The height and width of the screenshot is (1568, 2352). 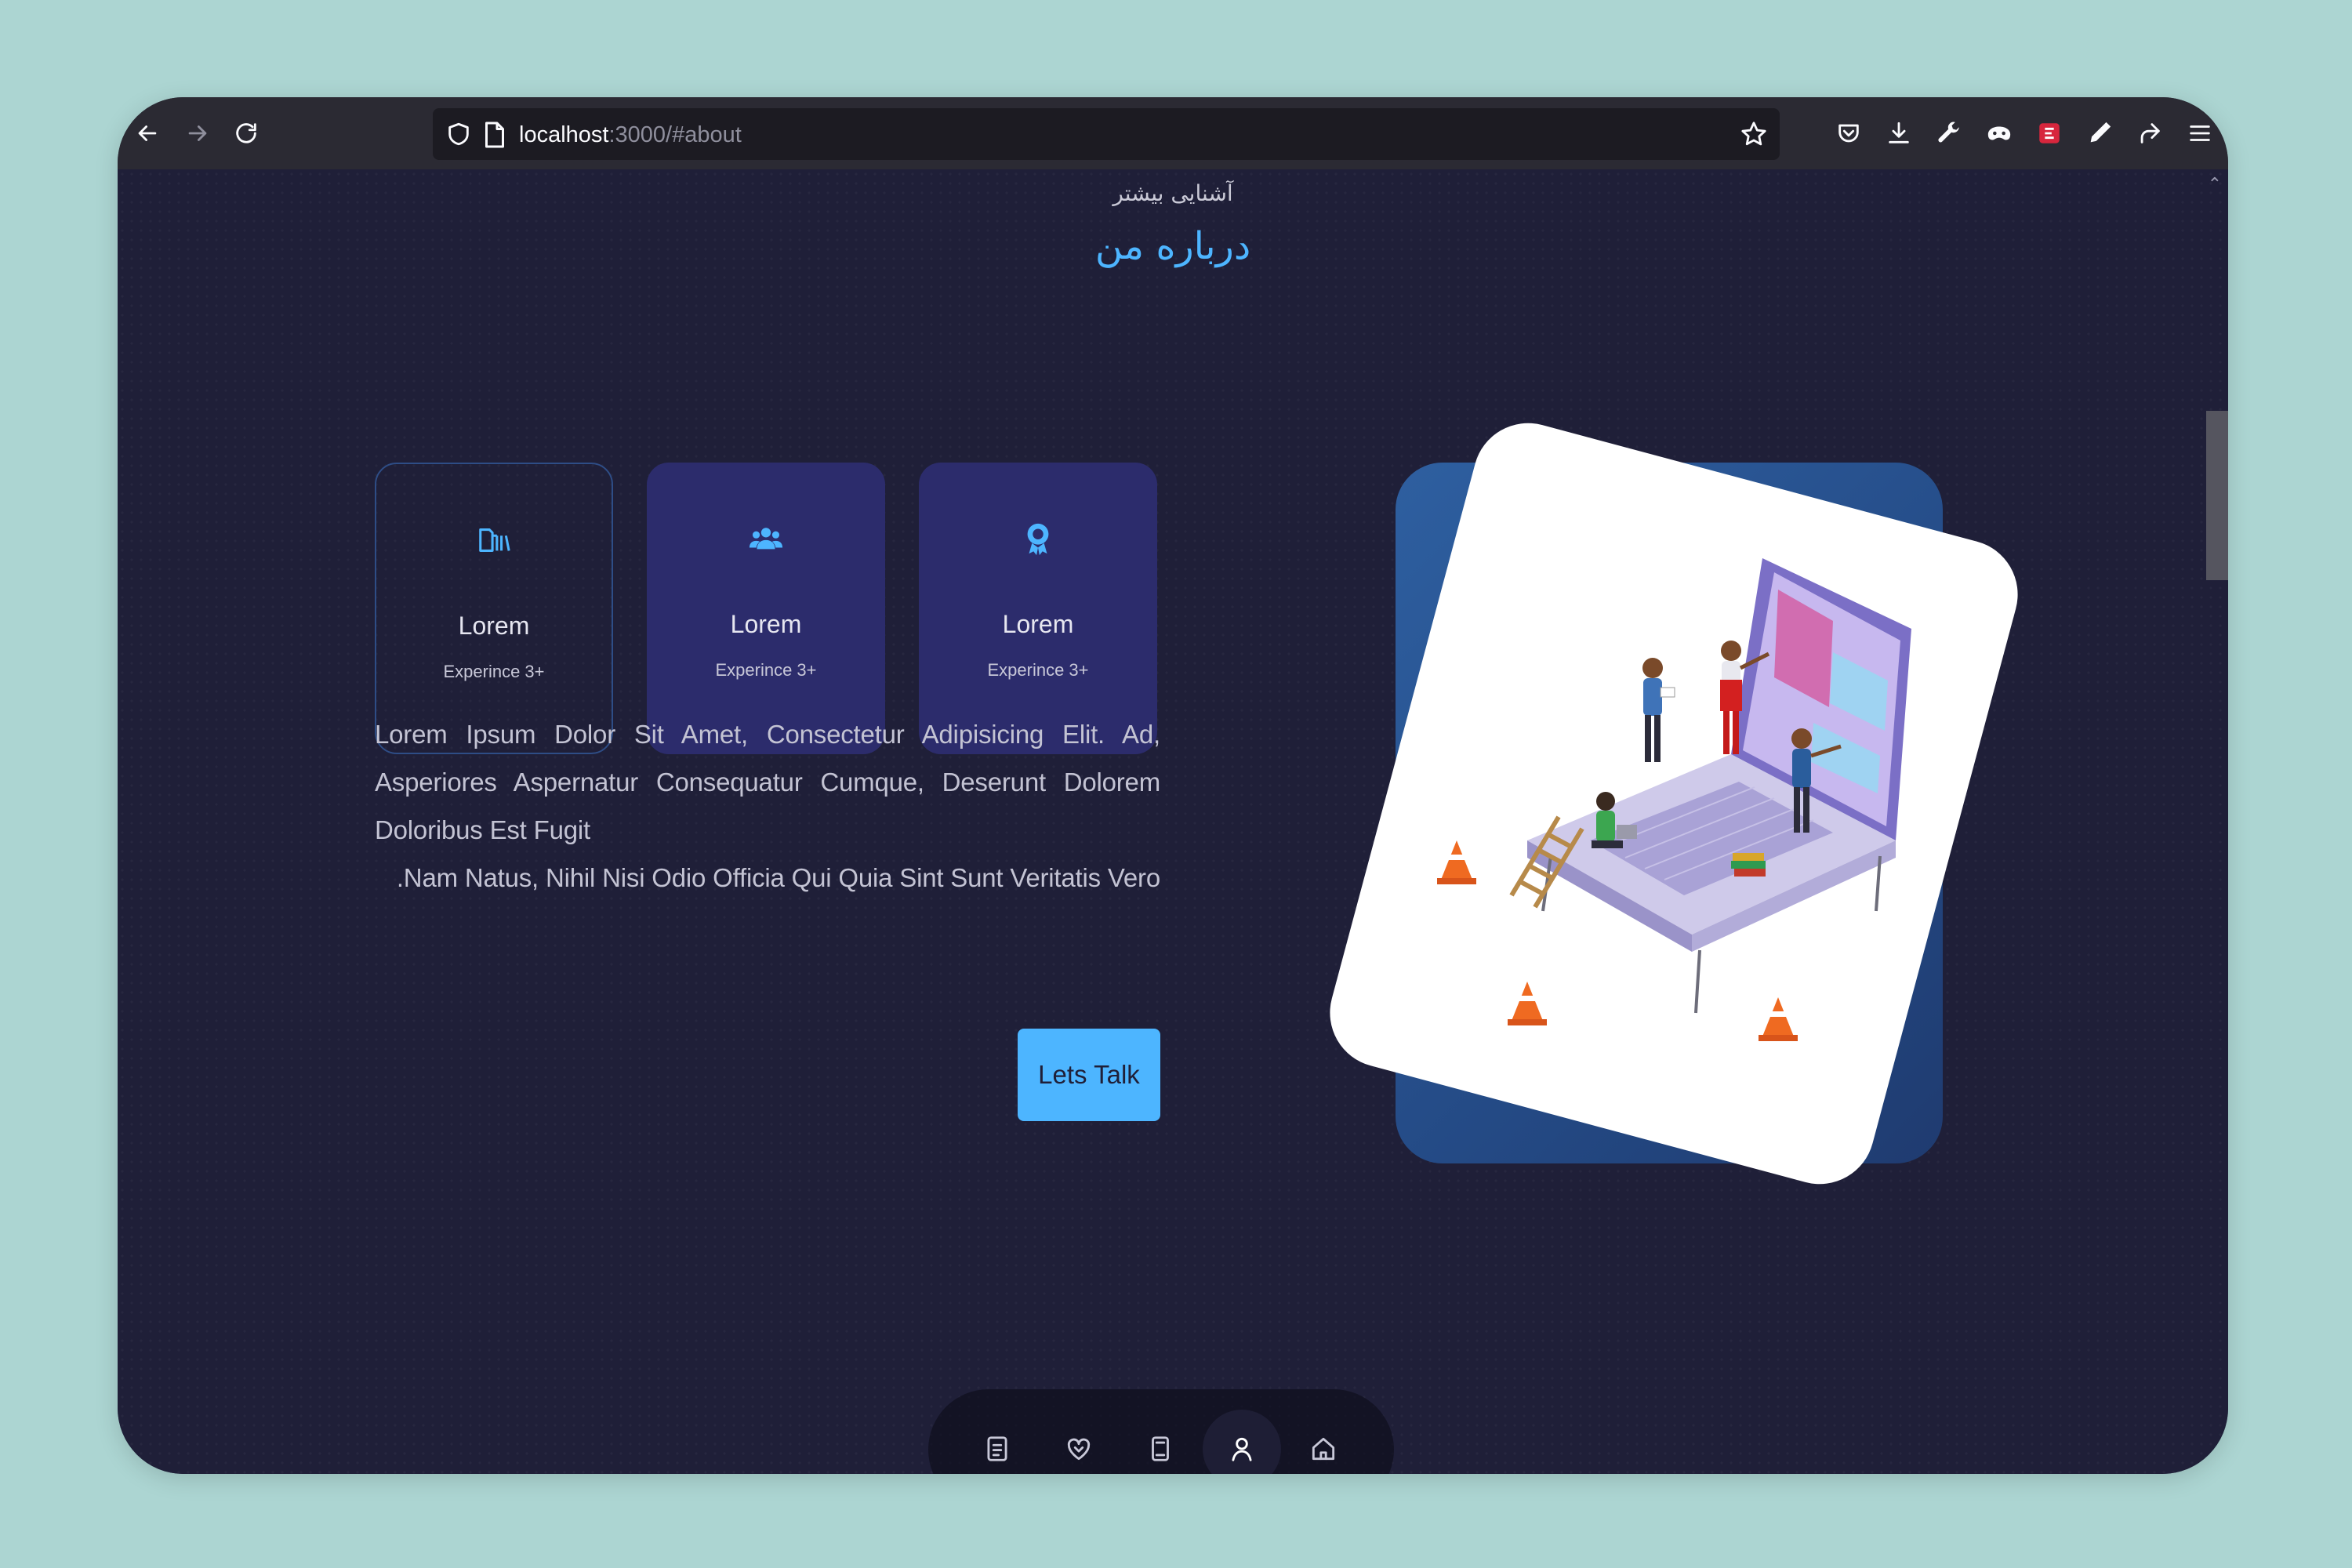 What do you see at coordinates (1848, 133) in the screenshot?
I see `pocket-icon` at bounding box center [1848, 133].